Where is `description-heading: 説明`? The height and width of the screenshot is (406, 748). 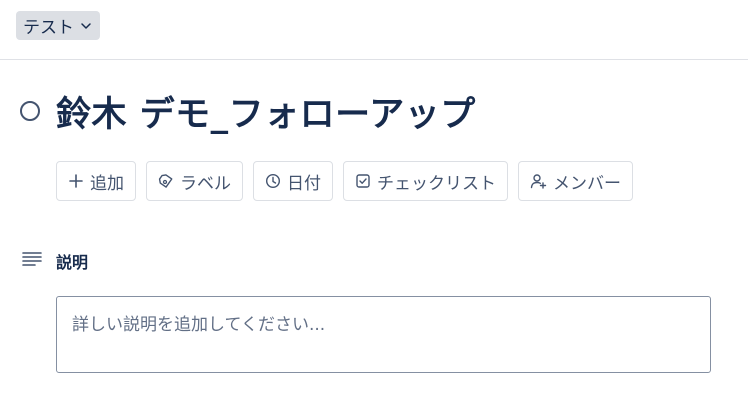
description-heading: 説明 is located at coordinates (72, 262).